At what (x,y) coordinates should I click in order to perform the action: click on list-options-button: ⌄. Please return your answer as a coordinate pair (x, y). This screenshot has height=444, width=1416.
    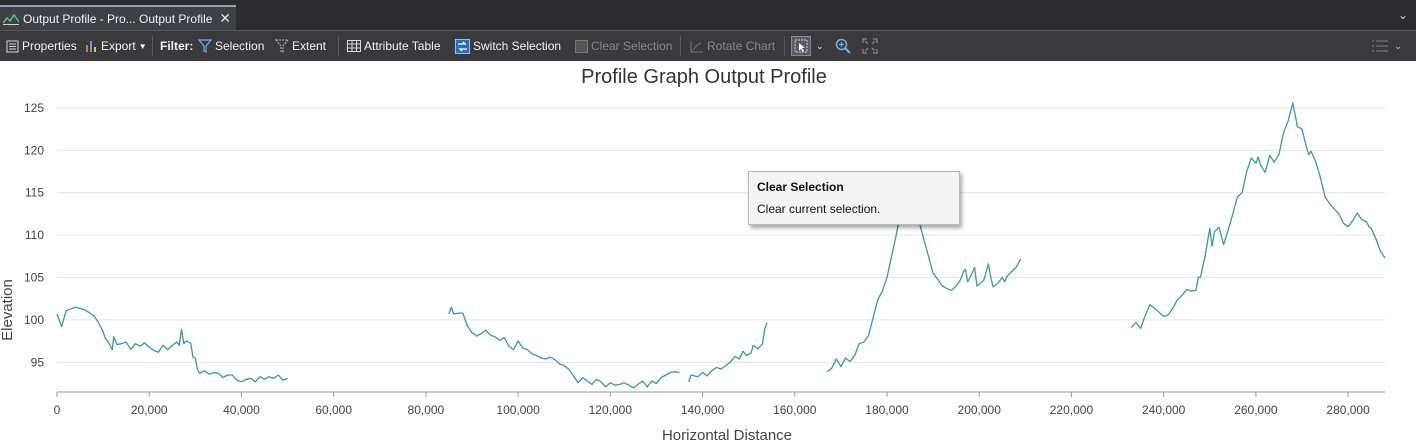
    Looking at the image, I should click on (1387, 46).